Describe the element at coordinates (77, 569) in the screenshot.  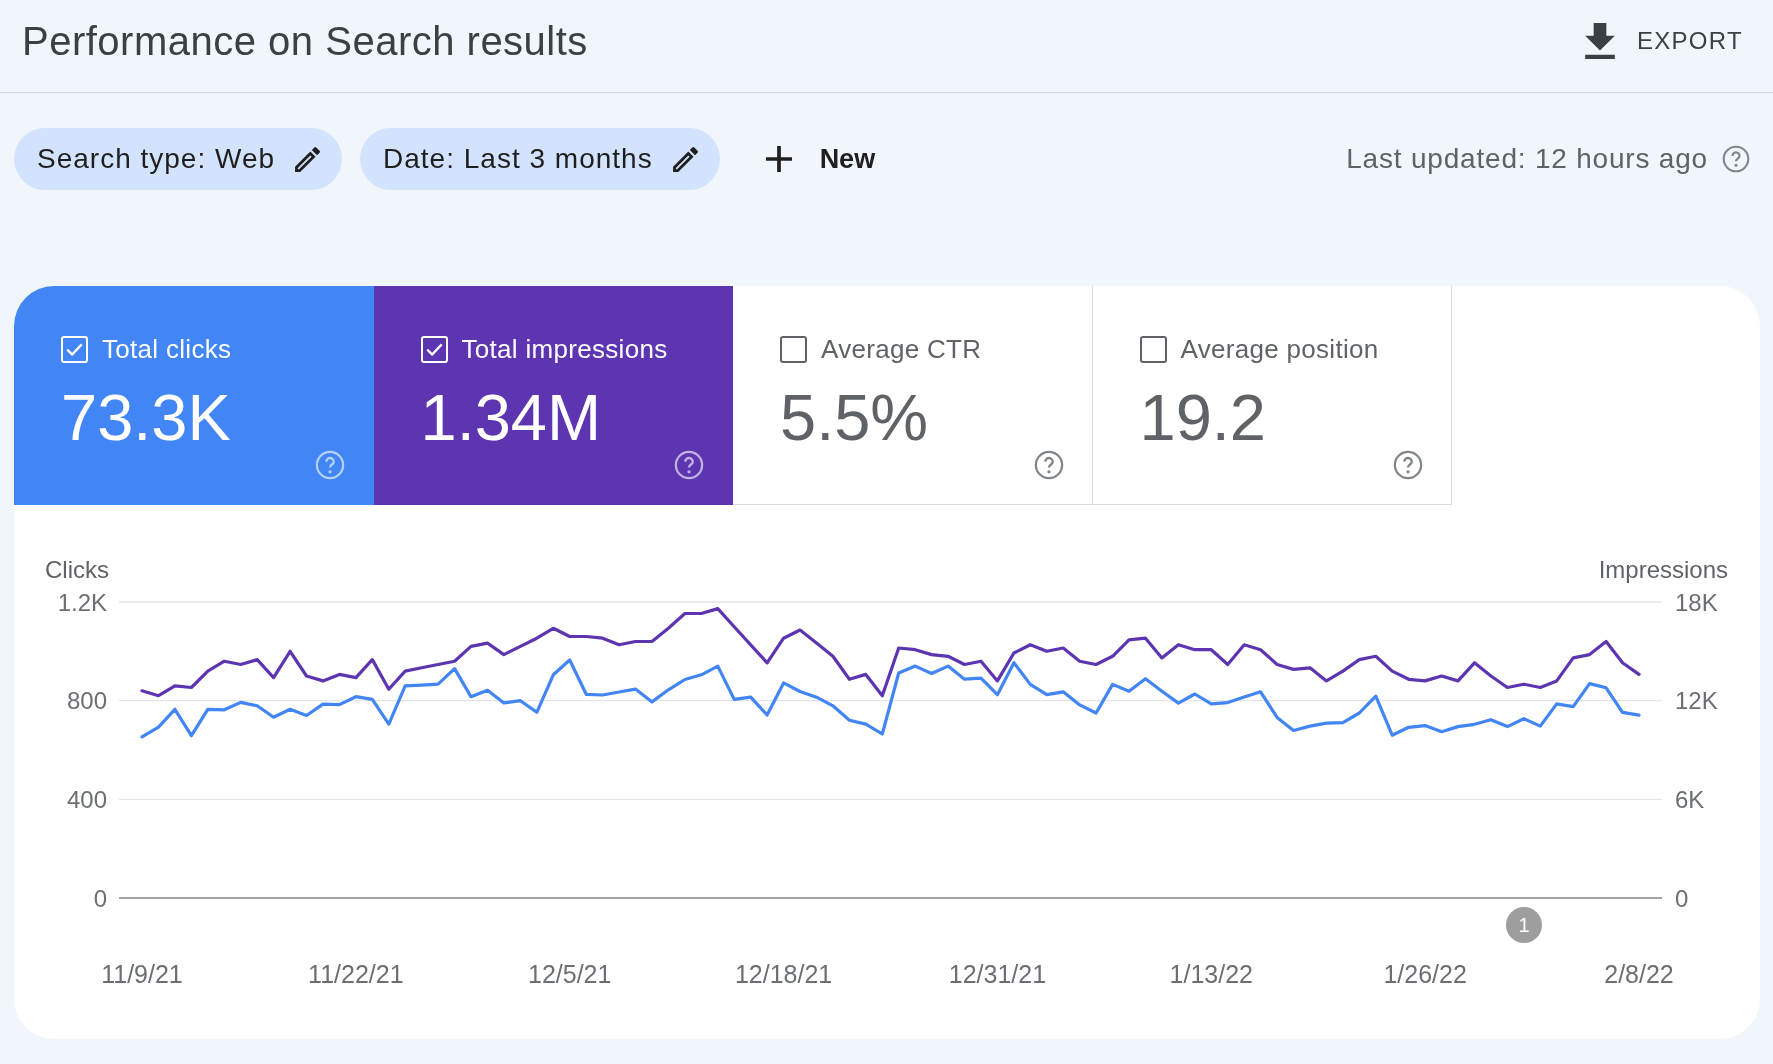
I see `axis-title: Clicks` at that location.